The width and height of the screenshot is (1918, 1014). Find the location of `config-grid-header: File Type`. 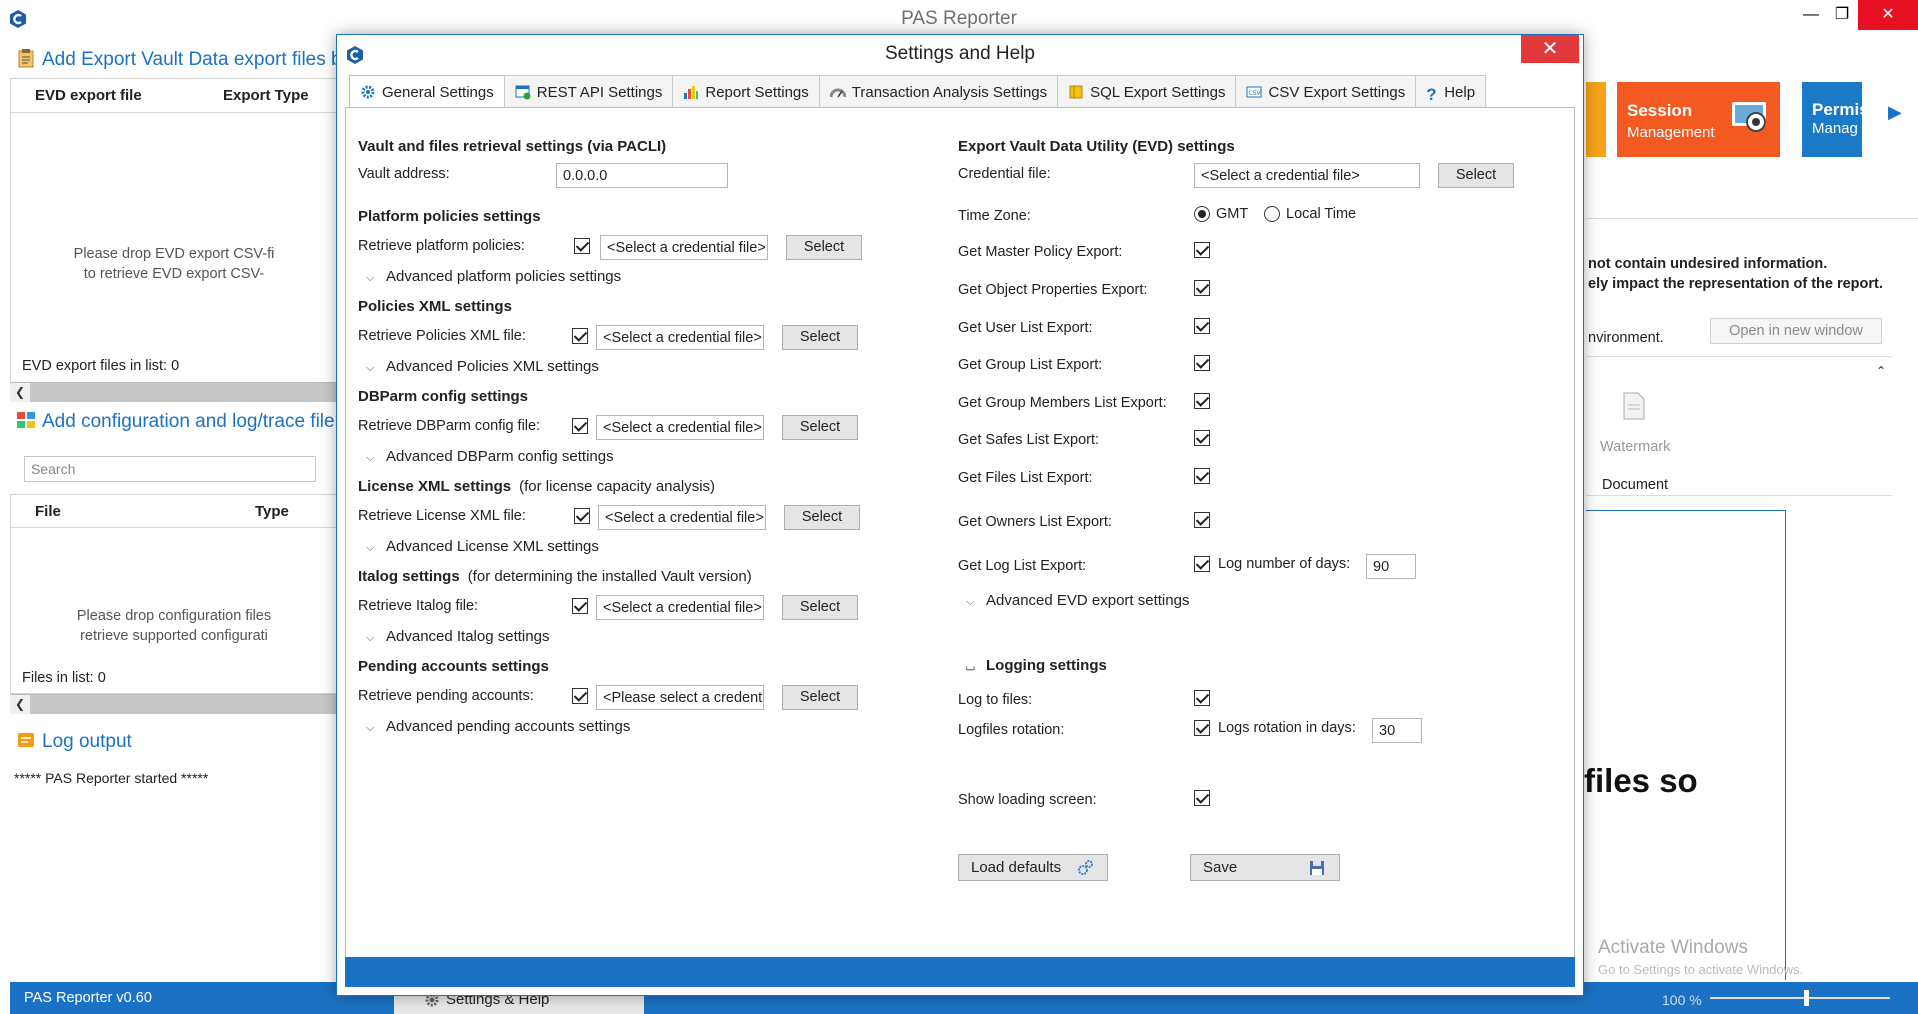

config-grid-header: File Type is located at coordinates (174, 511).